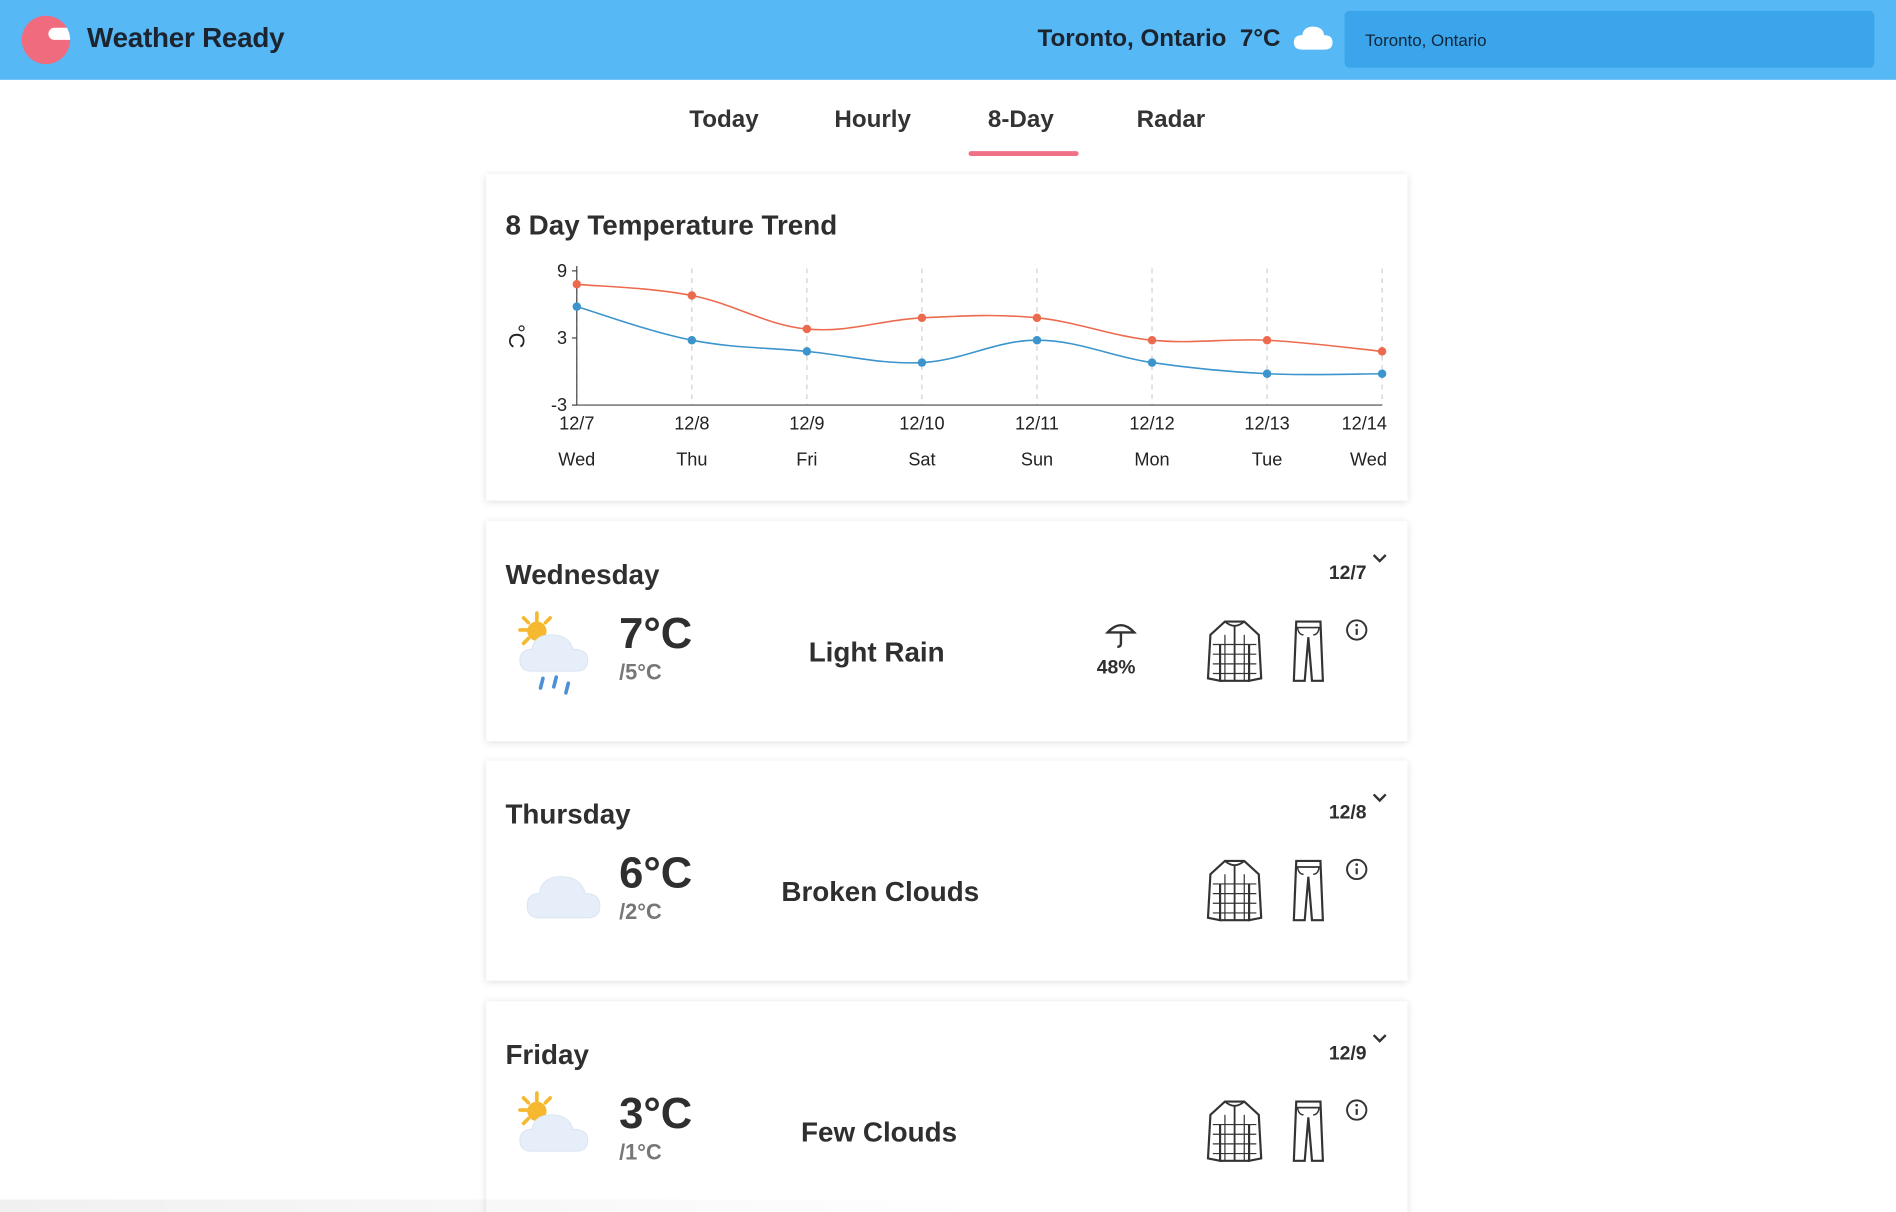  What do you see at coordinates (1021, 120) in the screenshot?
I see `tab-8-day: 8-Day` at bounding box center [1021, 120].